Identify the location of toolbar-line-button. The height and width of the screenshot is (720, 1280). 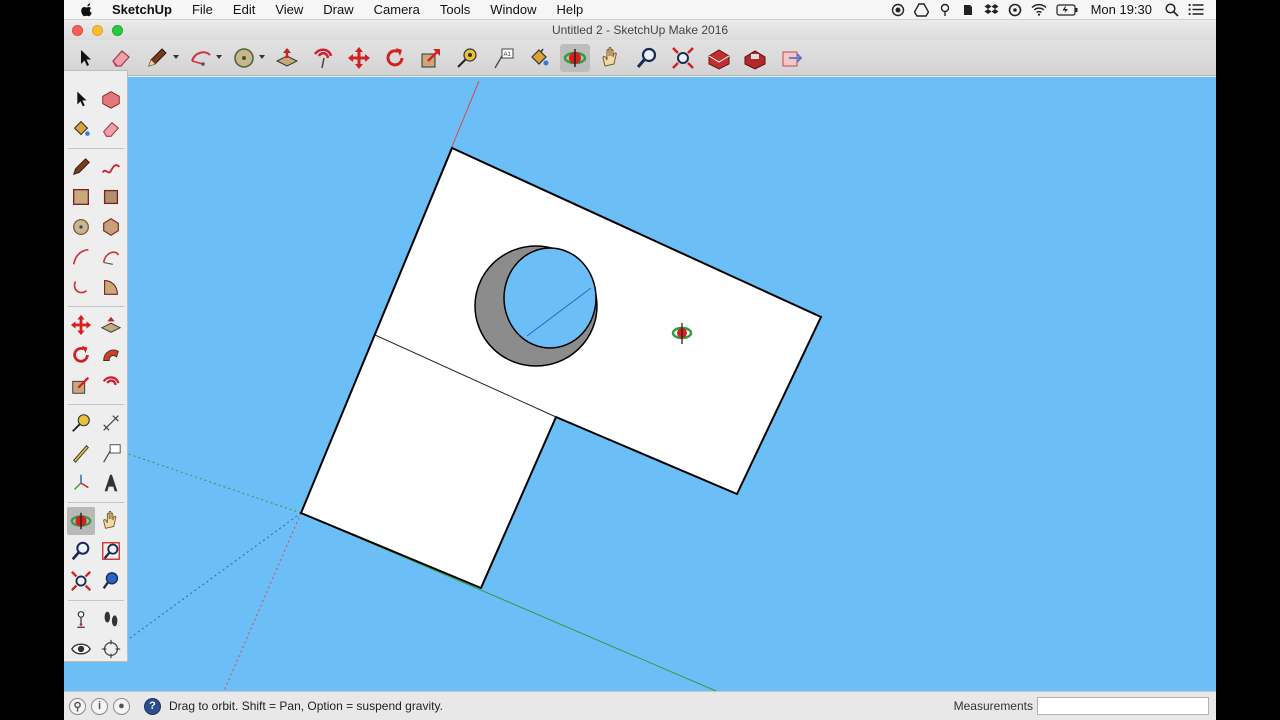
(157, 58).